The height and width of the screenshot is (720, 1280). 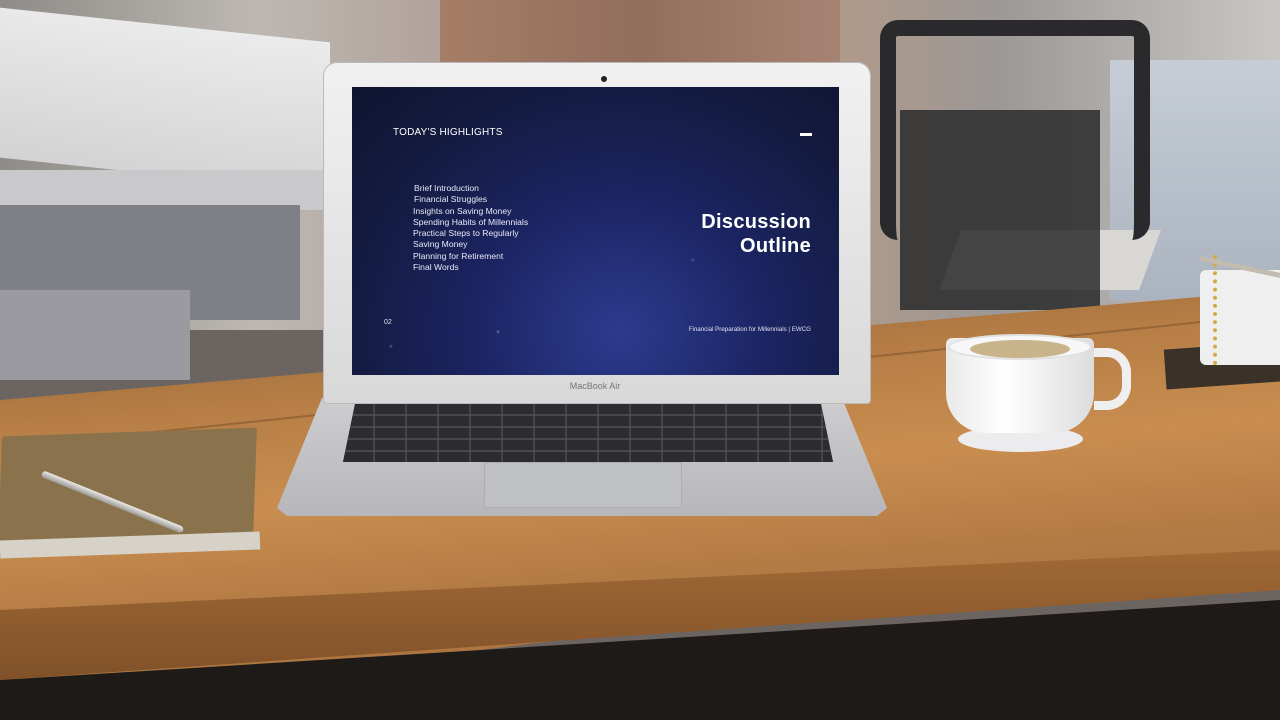 What do you see at coordinates (604, 79) in the screenshot?
I see `webcam-icon` at bounding box center [604, 79].